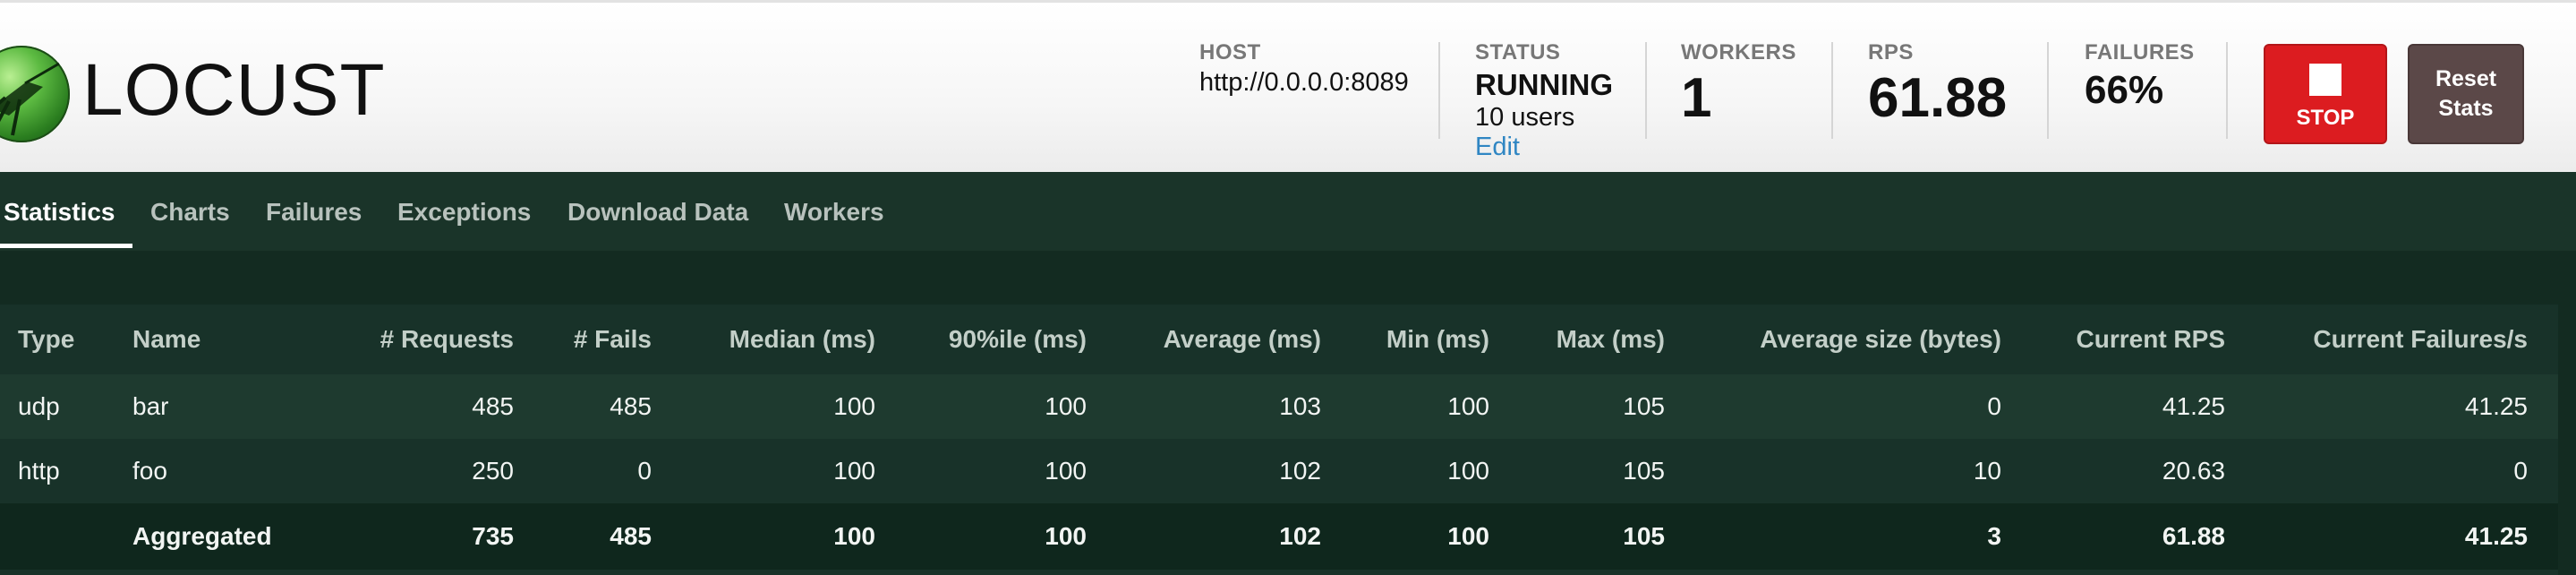  What do you see at coordinates (66, 339) in the screenshot?
I see `column-header: Type` at bounding box center [66, 339].